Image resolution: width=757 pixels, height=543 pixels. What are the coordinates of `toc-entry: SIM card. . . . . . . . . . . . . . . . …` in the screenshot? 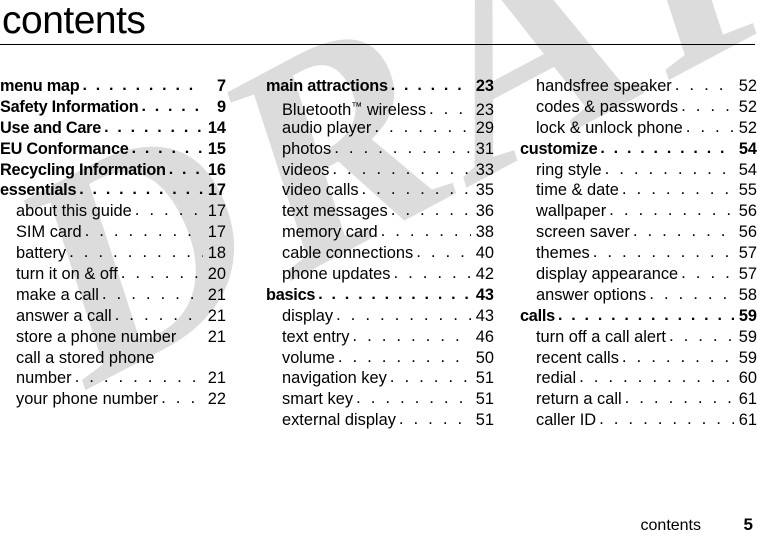 It's located at (113, 232).